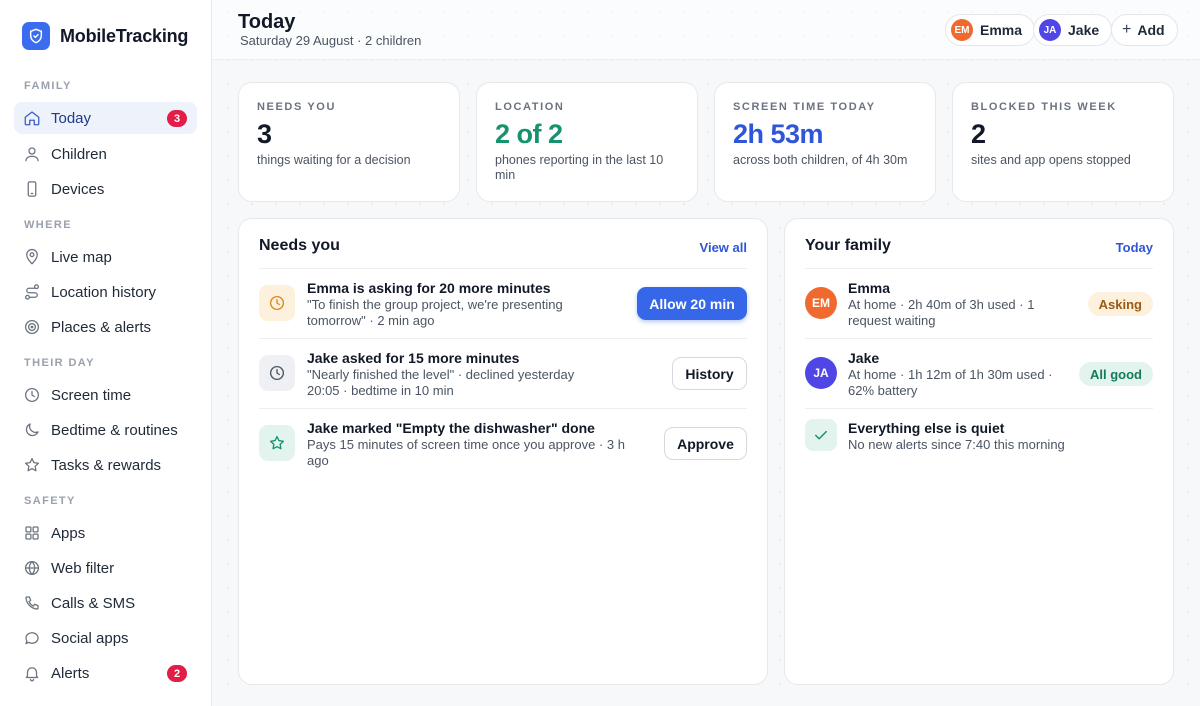 This screenshot has height=706, width=1200. What do you see at coordinates (32, 673) in the screenshot?
I see `bell-icon` at bounding box center [32, 673].